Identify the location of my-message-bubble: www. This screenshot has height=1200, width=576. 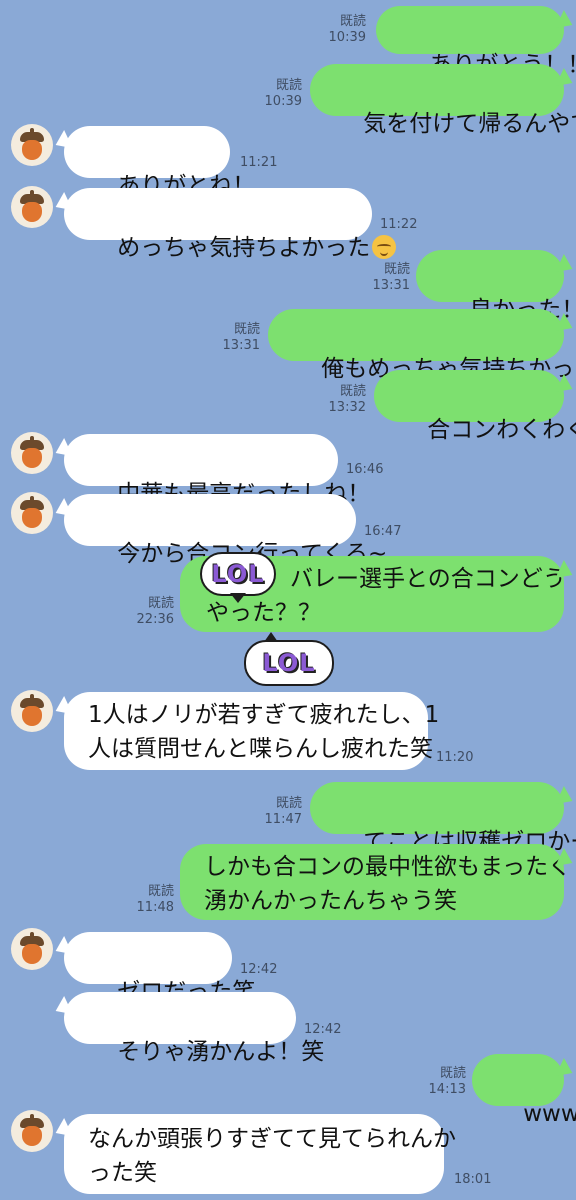
(524, 1090).